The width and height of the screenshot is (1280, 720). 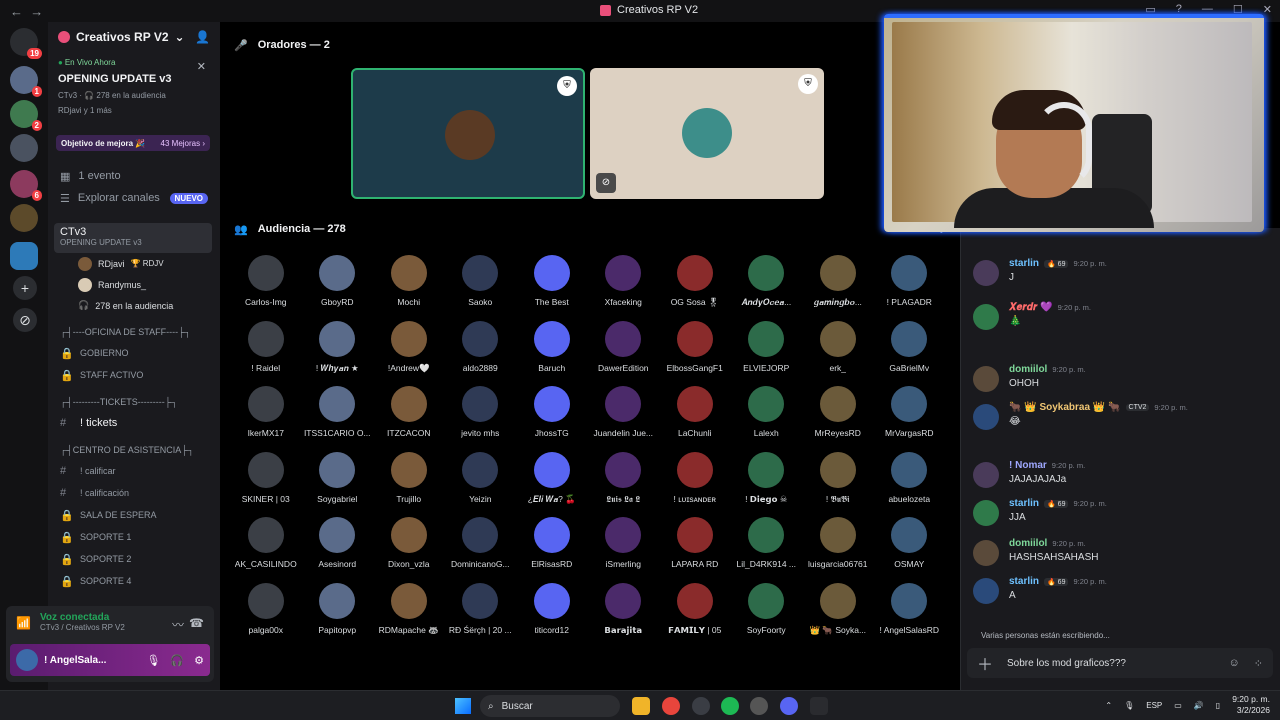 What do you see at coordinates (338, 546) in the screenshot?
I see `audience-member: Asesinord` at bounding box center [338, 546].